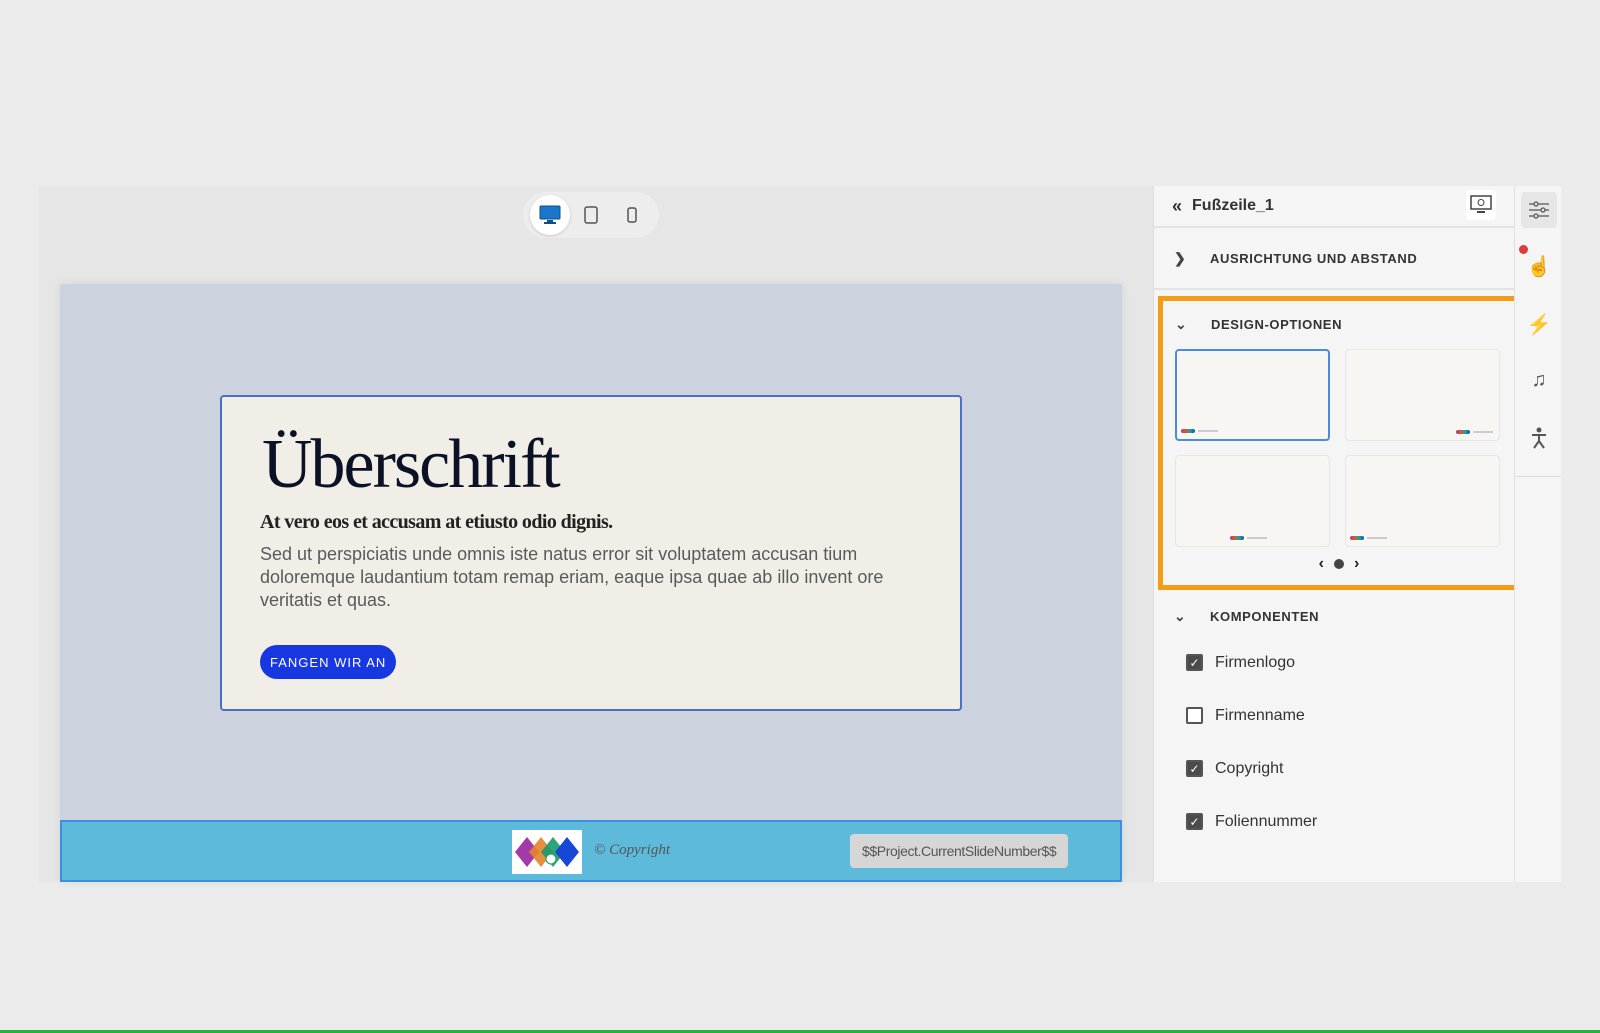 The height and width of the screenshot is (1033, 1600). What do you see at coordinates (1321, 564) in the screenshot?
I see `chevron-left-icon: ‹` at bounding box center [1321, 564].